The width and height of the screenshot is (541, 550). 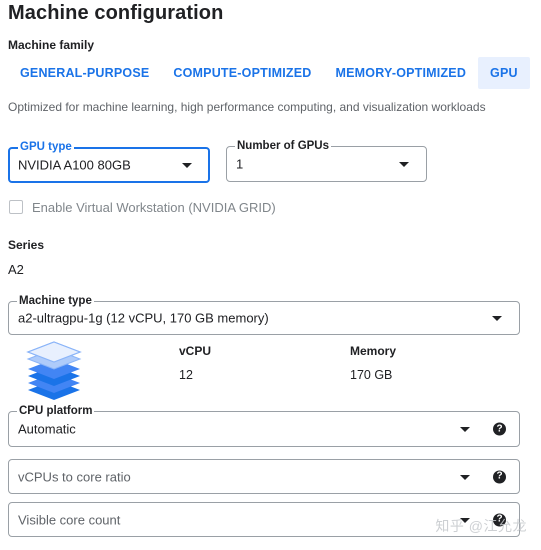 What do you see at coordinates (116, 13) in the screenshot?
I see `page-title: Machine configuration` at bounding box center [116, 13].